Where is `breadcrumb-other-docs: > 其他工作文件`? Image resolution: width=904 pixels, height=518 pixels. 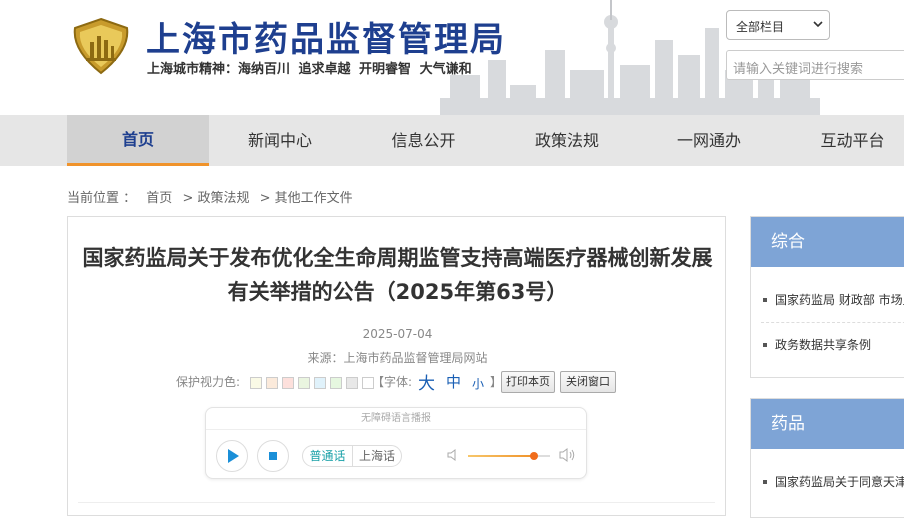 breadcrumb-other-docs: > 其他工作文件 is located at coordinates (306, 198).